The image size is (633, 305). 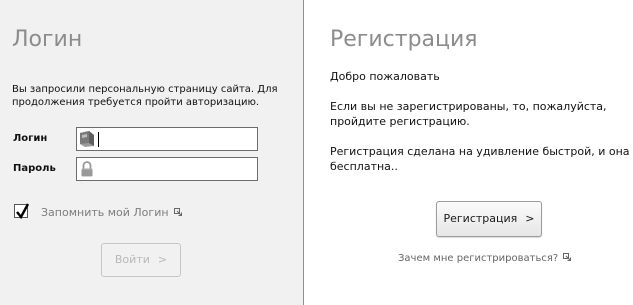 I want to click on register-text-line: бесплатна.., so click(x=364, y=166).